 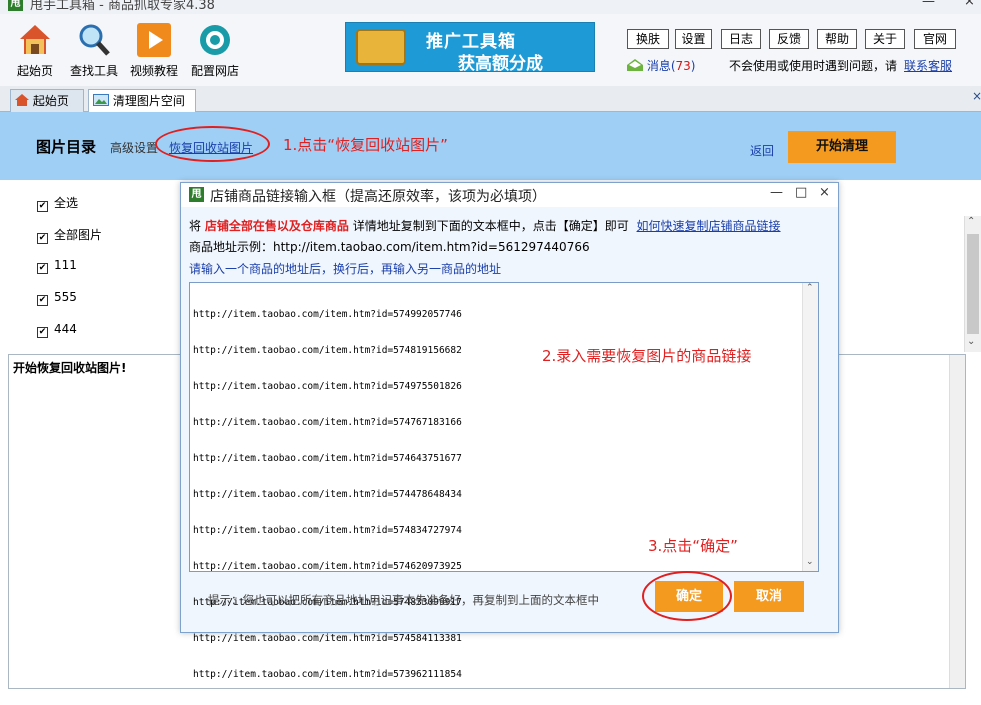 What do you see at coordinates (635, 65) in the screenshot?
I see `envelope-icon` at bounding box center [635, 65].